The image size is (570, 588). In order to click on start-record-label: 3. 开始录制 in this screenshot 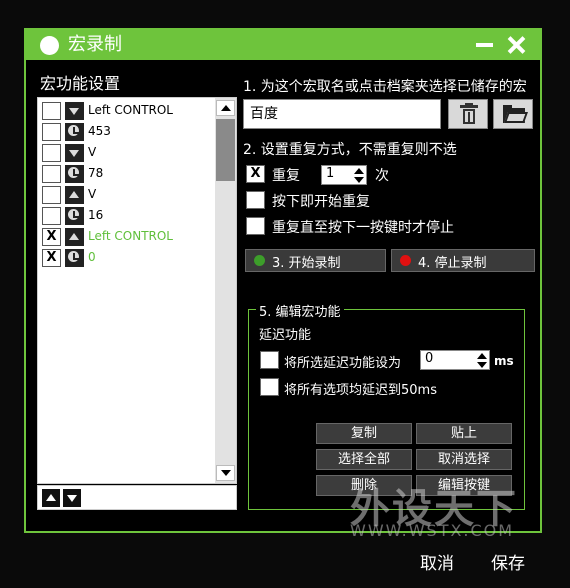, I will do `click(306, 263)`.